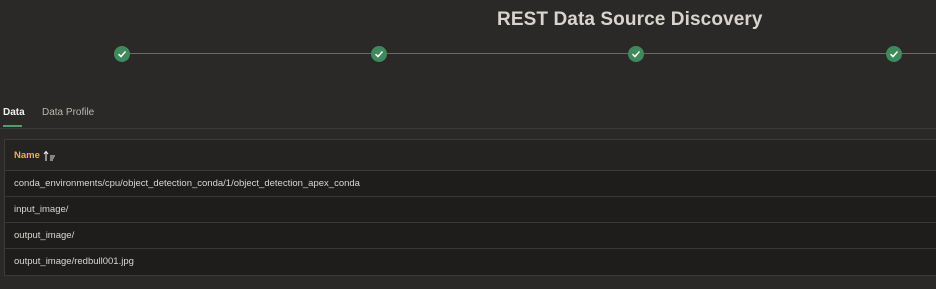  What do you see at coordinates (50, 155) in the screenshot?
I see `sort-ascending-icon` at bounding box center [50, 155].